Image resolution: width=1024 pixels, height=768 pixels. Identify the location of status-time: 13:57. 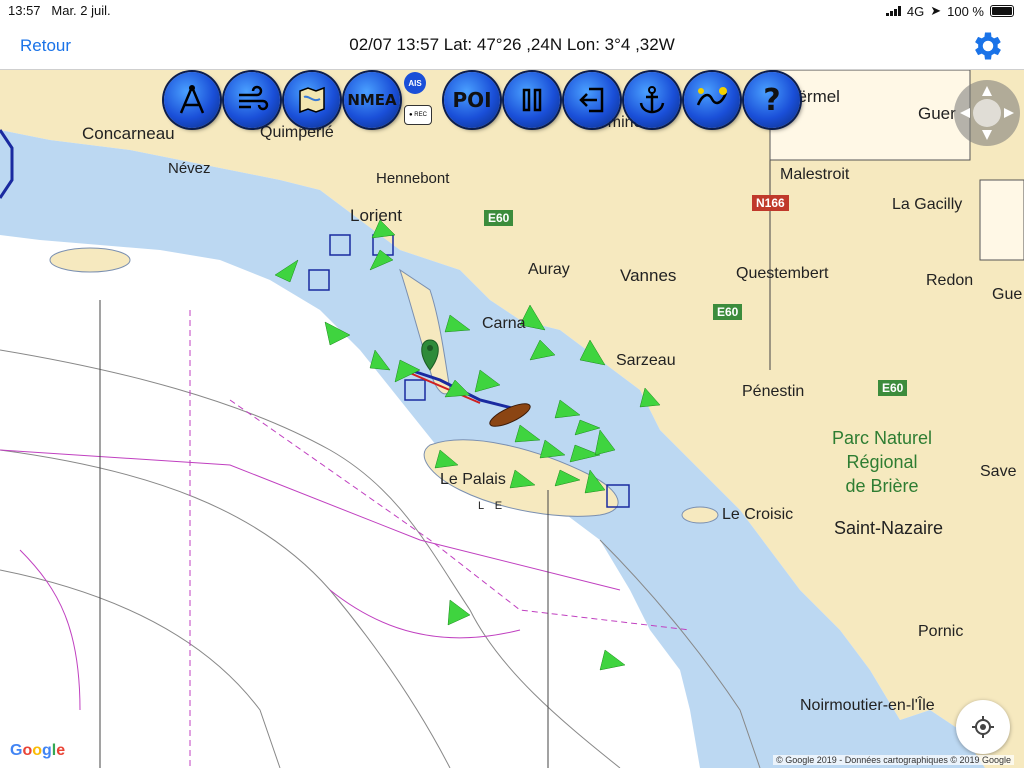
(24, 10).